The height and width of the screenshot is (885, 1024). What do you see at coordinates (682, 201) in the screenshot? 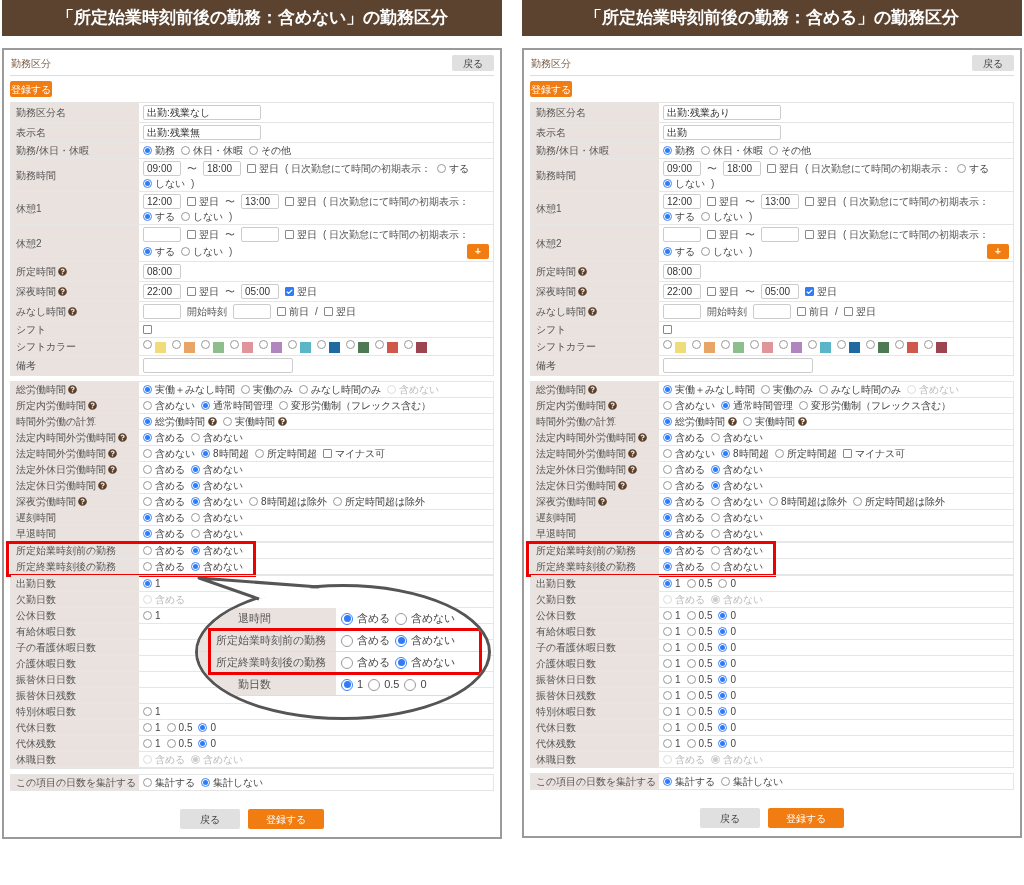
I see `text-field: 12:00` at bounding box center [682, 201].